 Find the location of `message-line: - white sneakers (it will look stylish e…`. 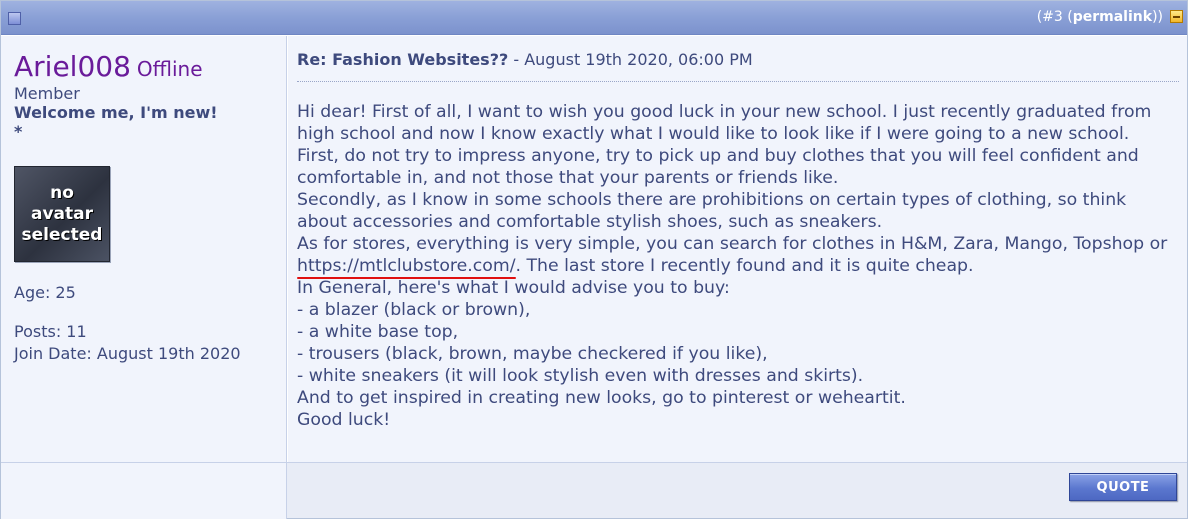

message-line: - white sneakers (it will look stylish e… is located at coordinates (580, 376).